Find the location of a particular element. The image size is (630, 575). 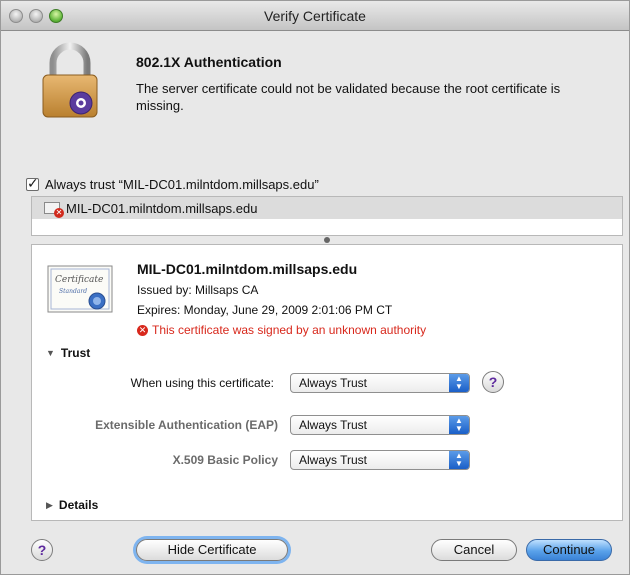

trust-select-general-value: Always Trust is located at coordinates (333, 383).